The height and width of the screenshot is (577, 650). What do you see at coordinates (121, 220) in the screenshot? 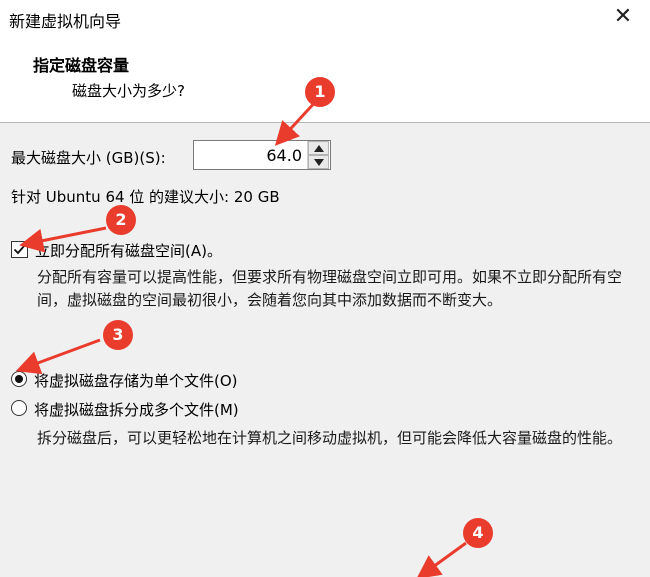
I see `annotation-badge-2: 2` at bounding box center [121, 220].